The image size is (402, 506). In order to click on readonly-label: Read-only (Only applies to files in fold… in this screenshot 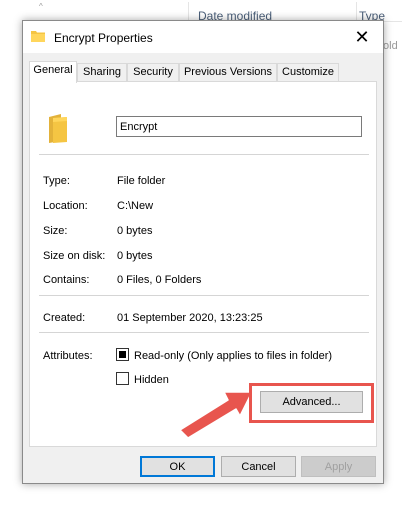, I will do `click(233, 356)`.